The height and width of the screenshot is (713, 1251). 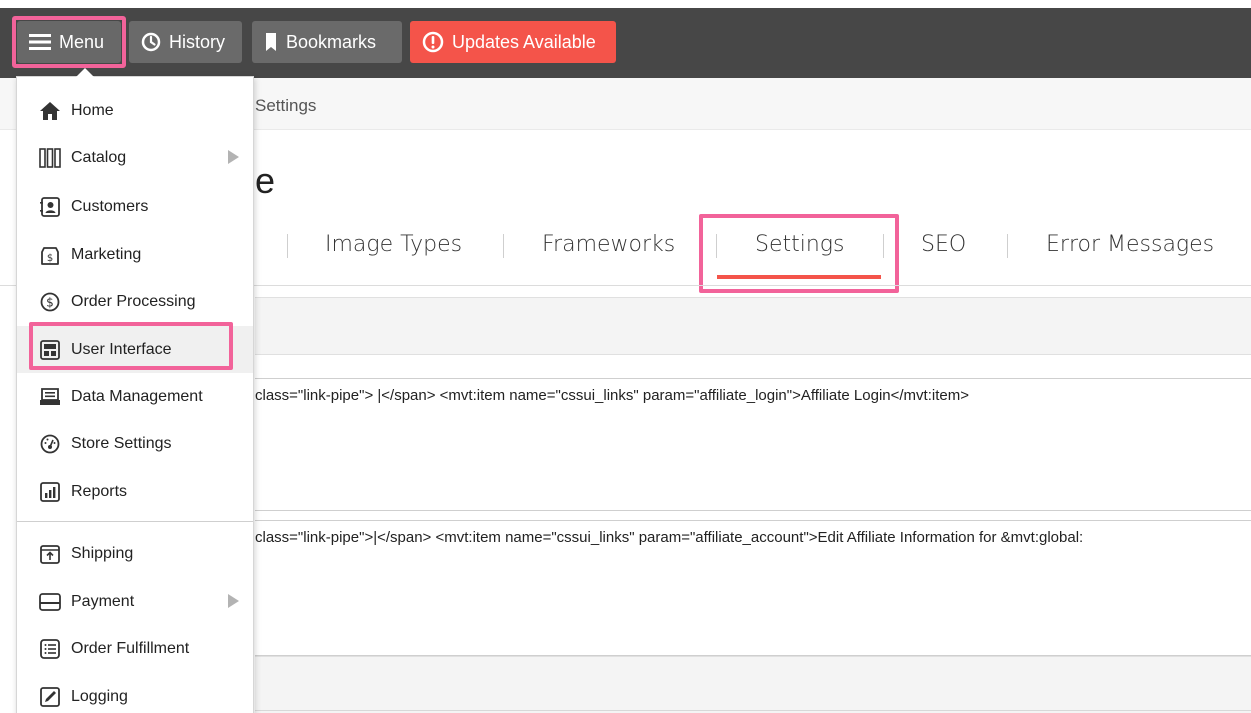 What do you see at coordinates (753, 684) in the screenshot?
I see `section-footer` at bounding box center [753, 684].